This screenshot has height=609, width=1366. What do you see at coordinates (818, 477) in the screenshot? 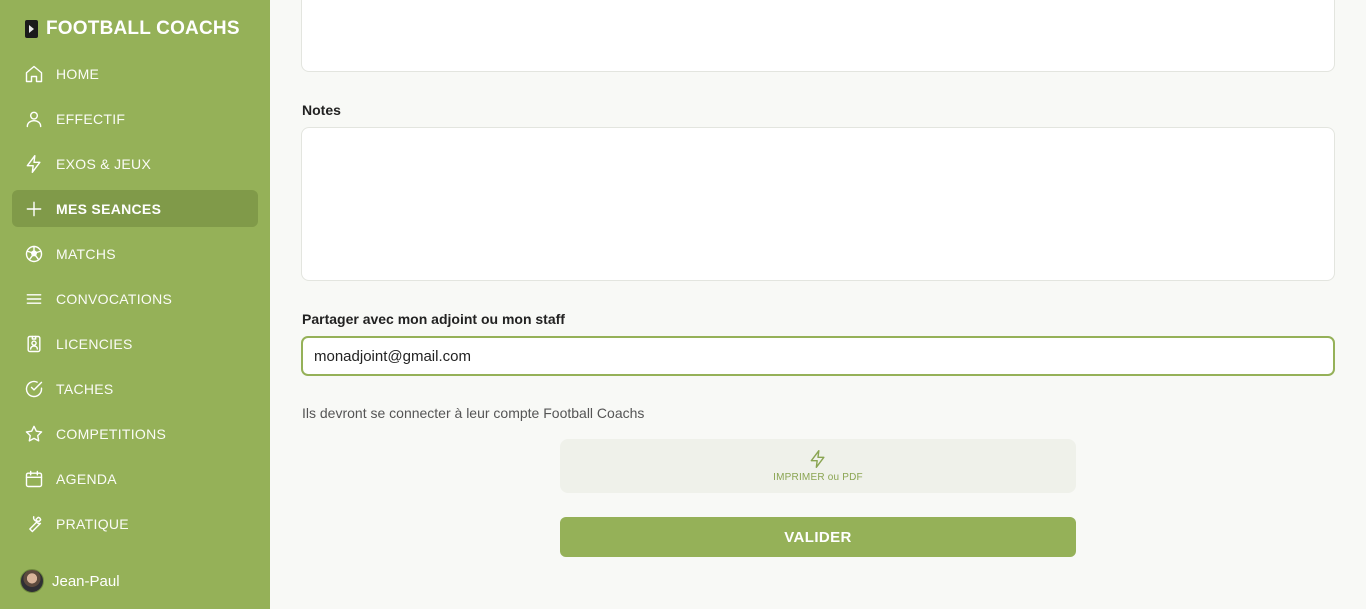
I see `print-pdf-label: IMPRIMER ou PDF` at bounding box center [818, 477].